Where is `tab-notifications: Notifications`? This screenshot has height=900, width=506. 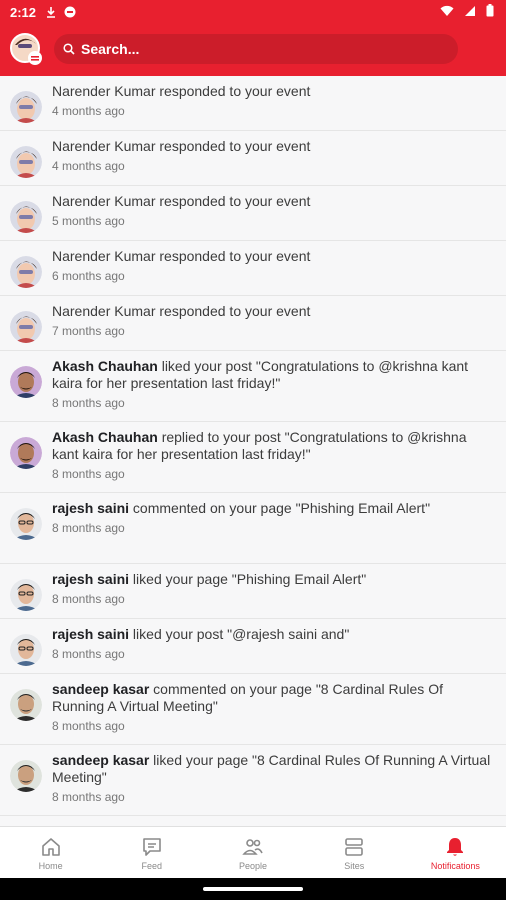 tab-notifications: Notifications is located at coordinates (455, 853).